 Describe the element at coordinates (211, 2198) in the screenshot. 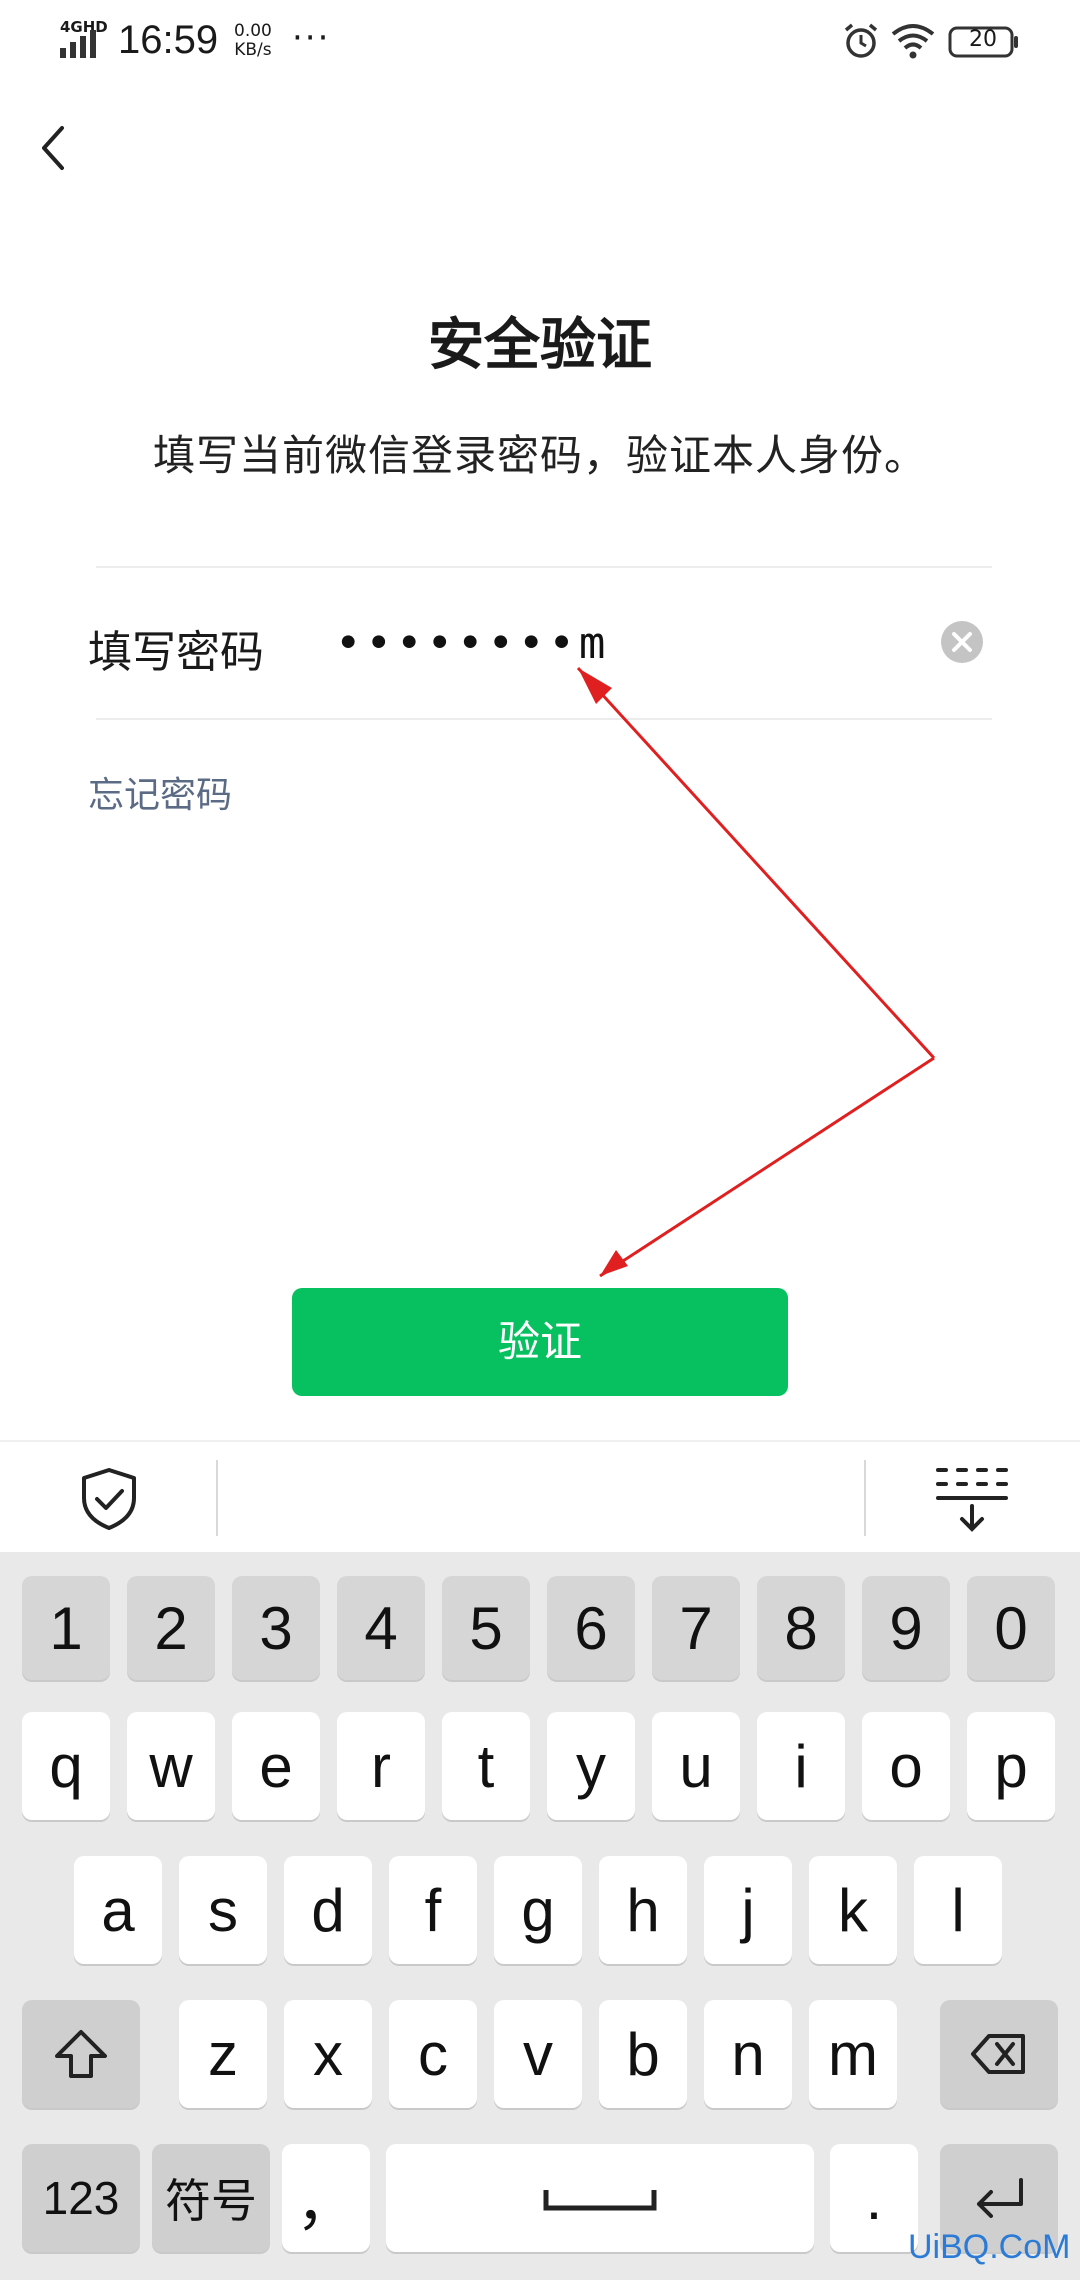

I see `symbol-key: 符号` at that location.